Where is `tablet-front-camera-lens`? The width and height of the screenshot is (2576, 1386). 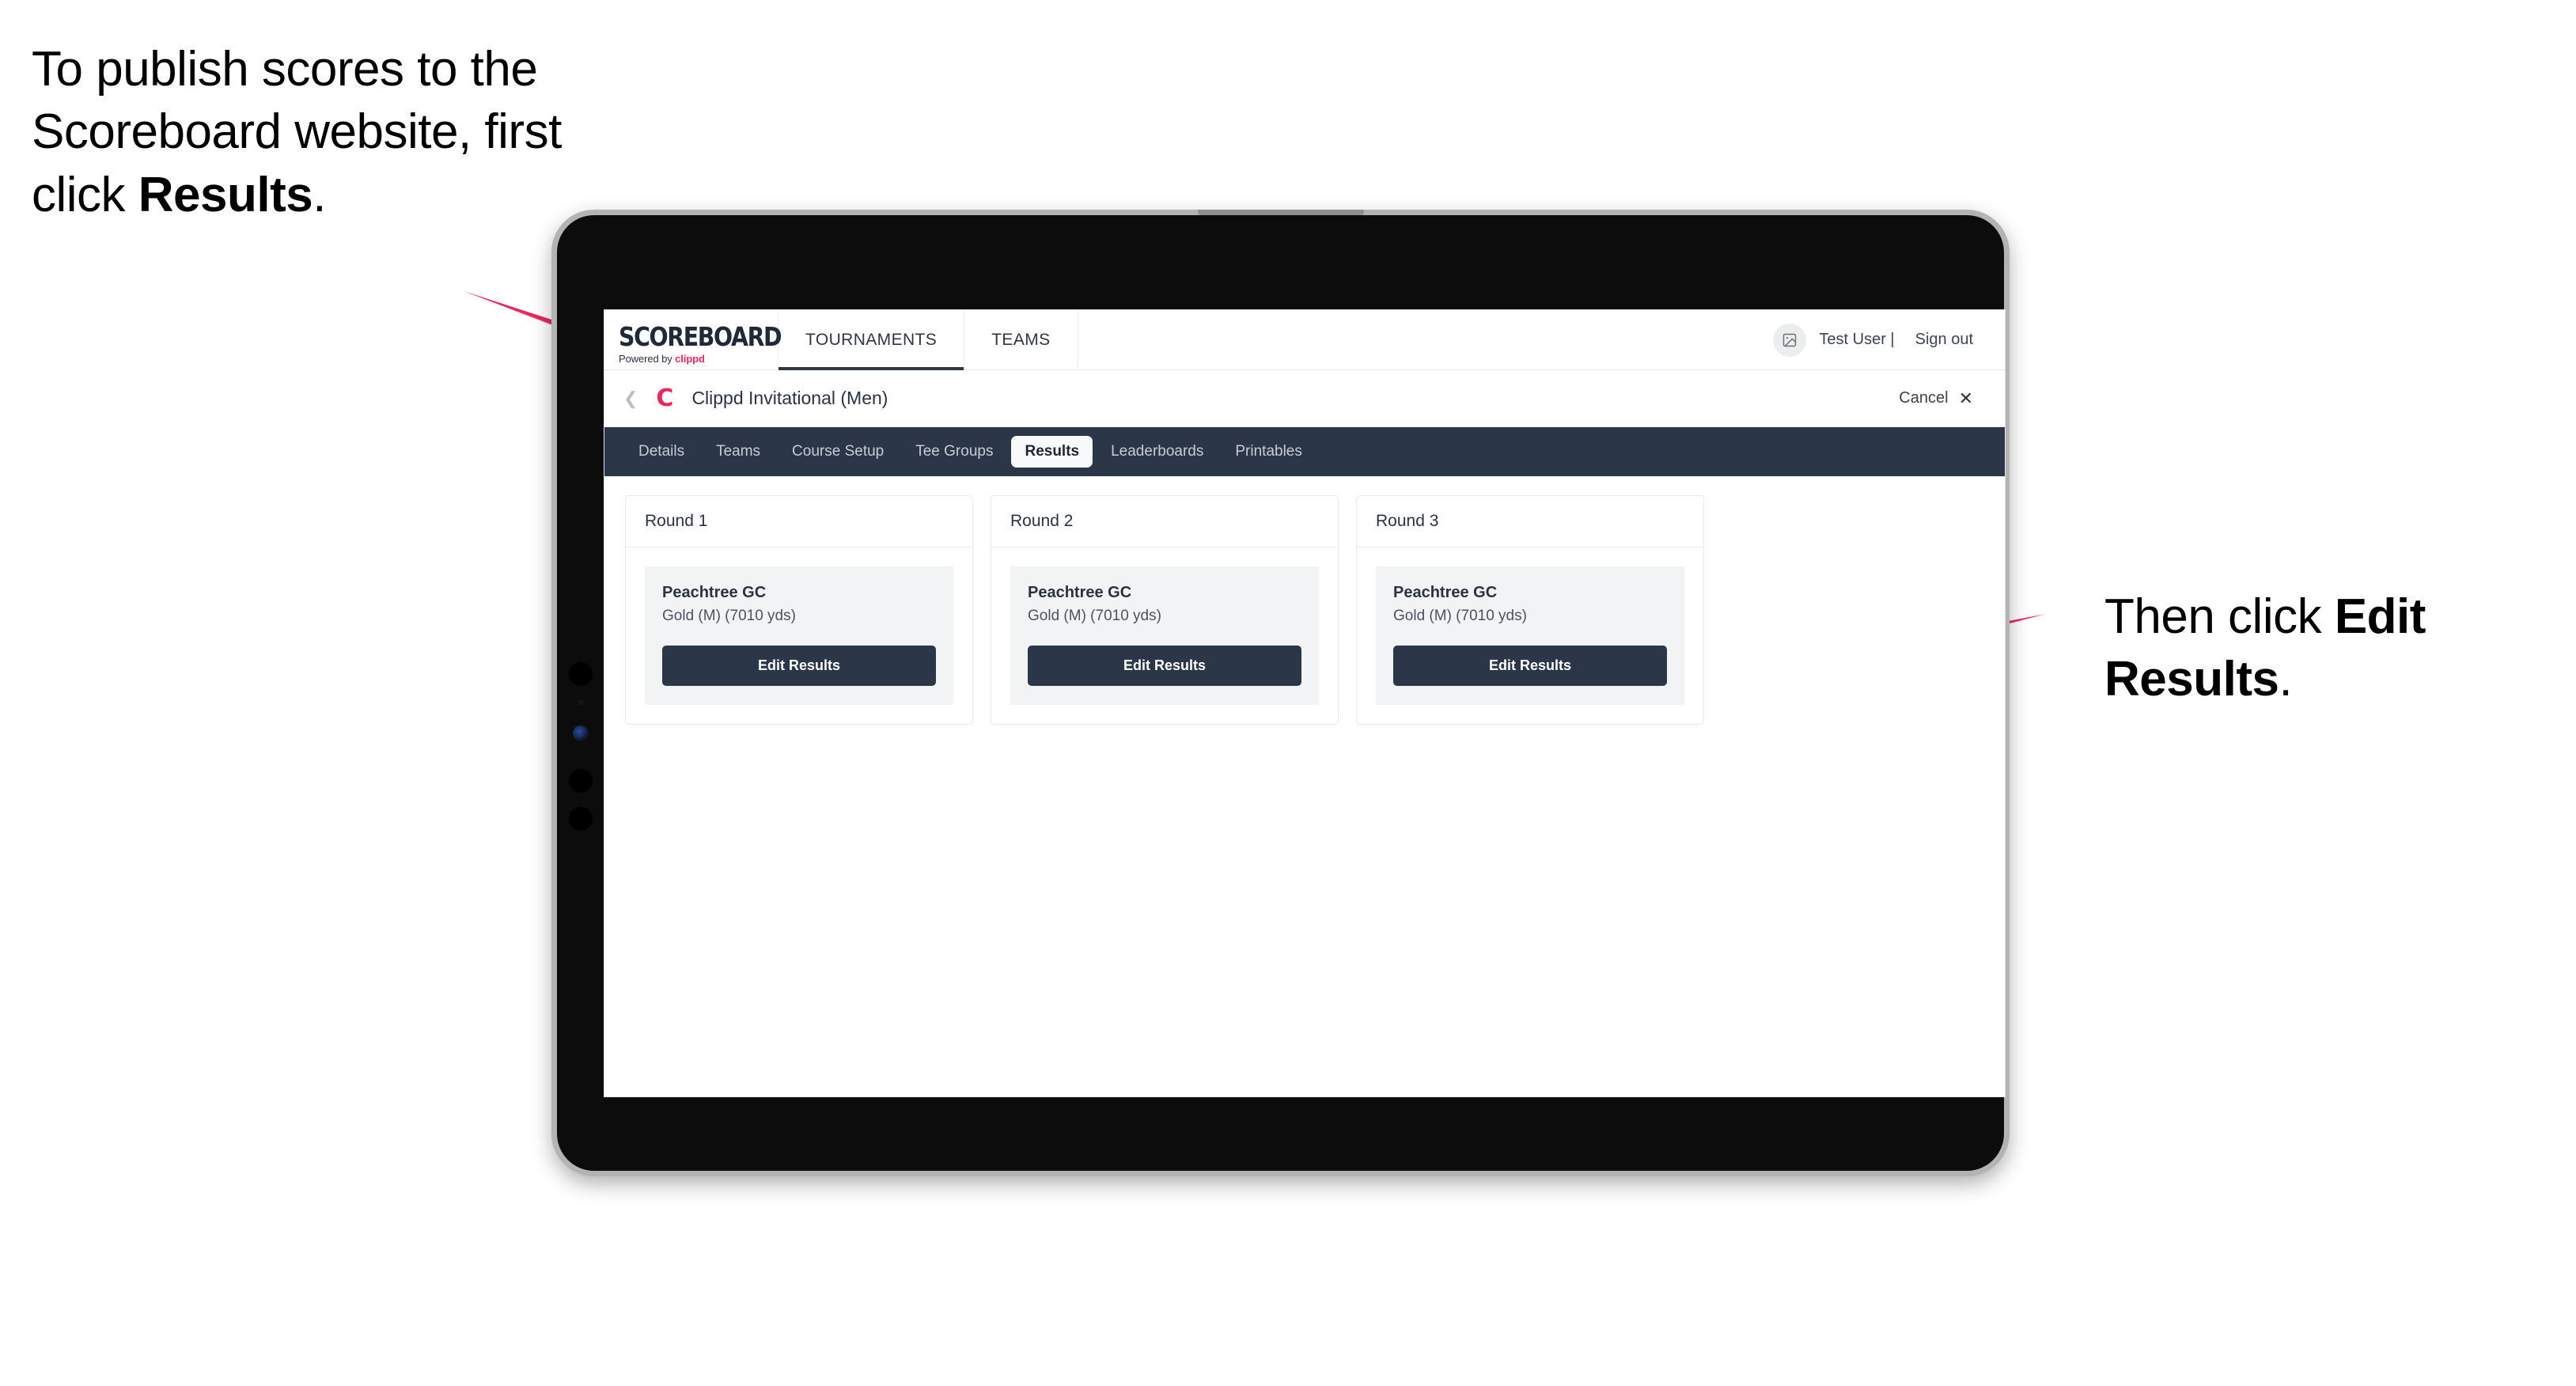 tablet-front-camera-lens is located at coordinates (581, 733).